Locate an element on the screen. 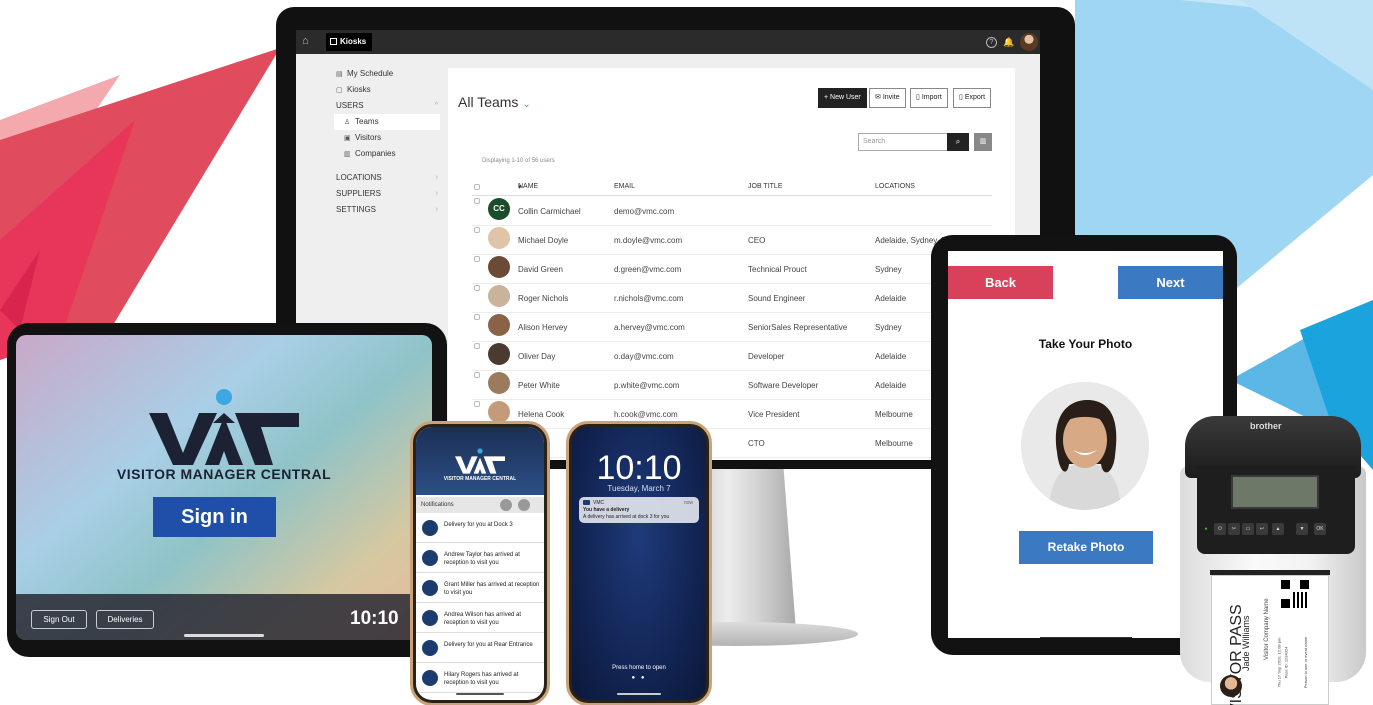 The image size is (1373, 705). vmc-app-icon is located at coordinates (586, 502).